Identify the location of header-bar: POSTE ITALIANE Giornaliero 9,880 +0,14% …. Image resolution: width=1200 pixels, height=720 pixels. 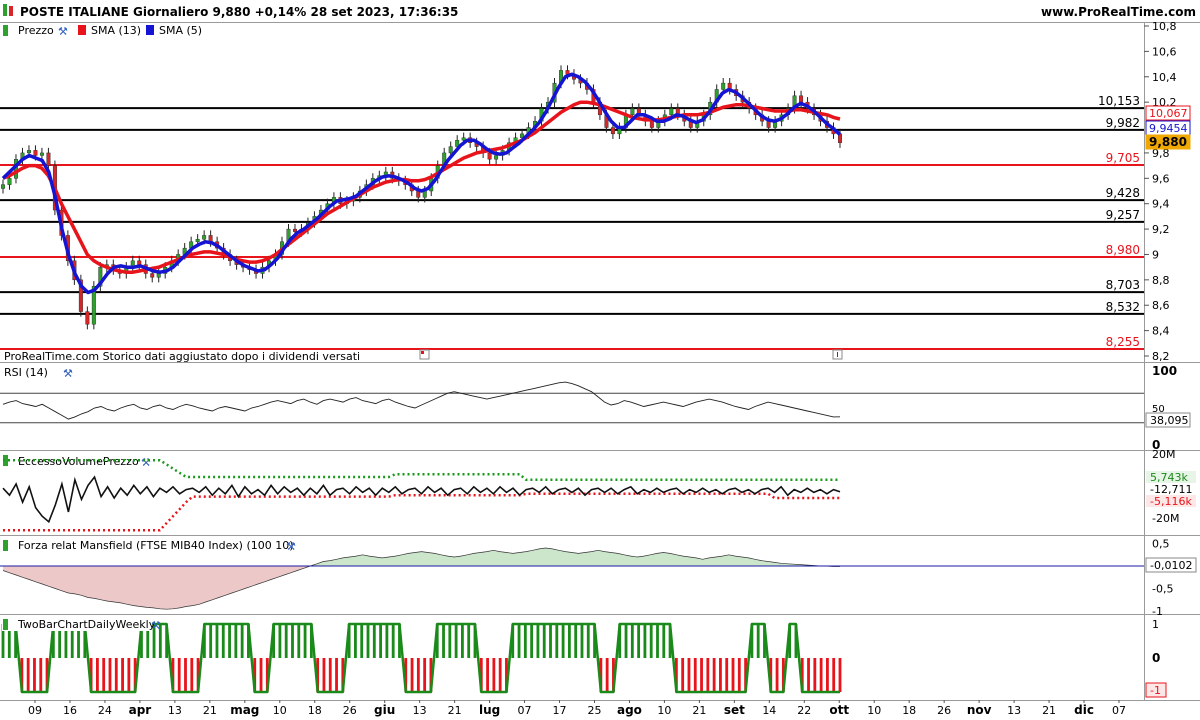
(600, 11).